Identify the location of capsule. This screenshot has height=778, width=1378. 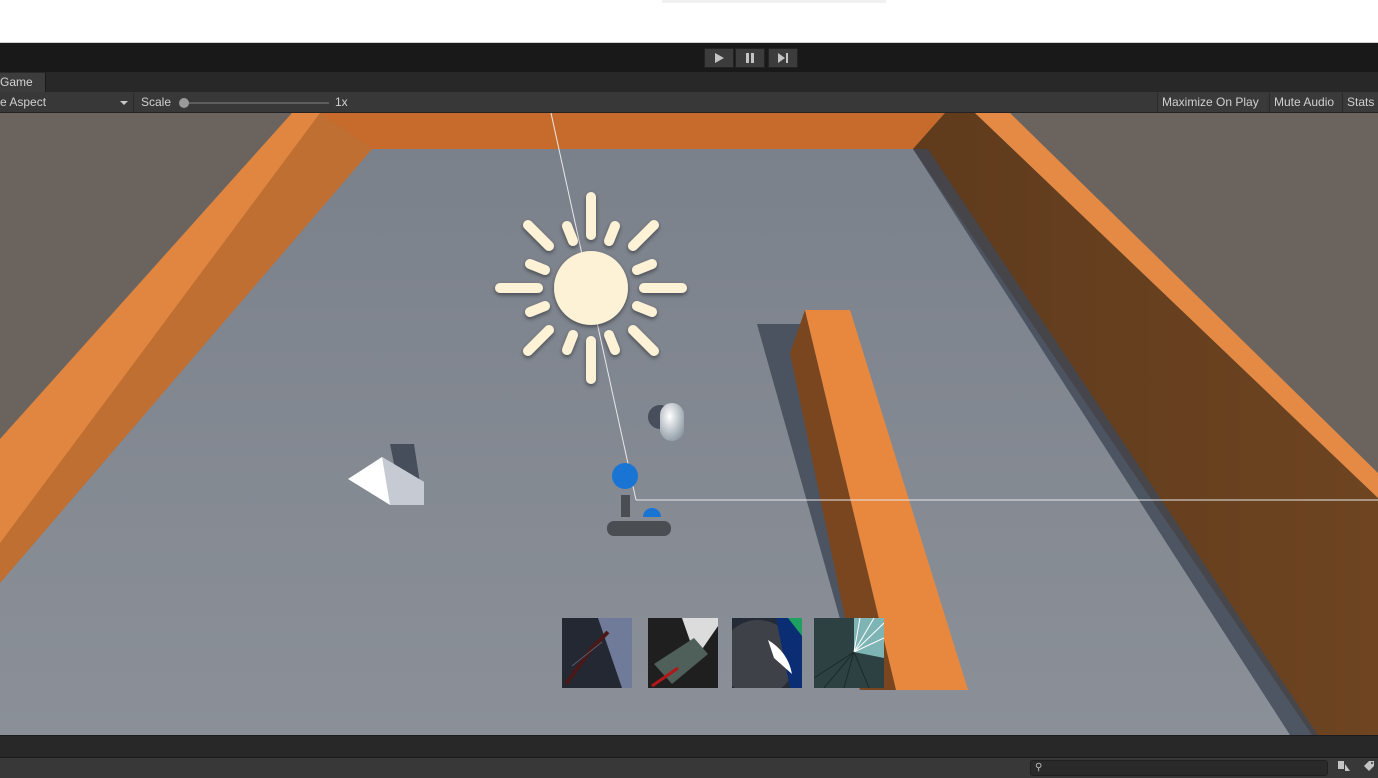
(672, 422).